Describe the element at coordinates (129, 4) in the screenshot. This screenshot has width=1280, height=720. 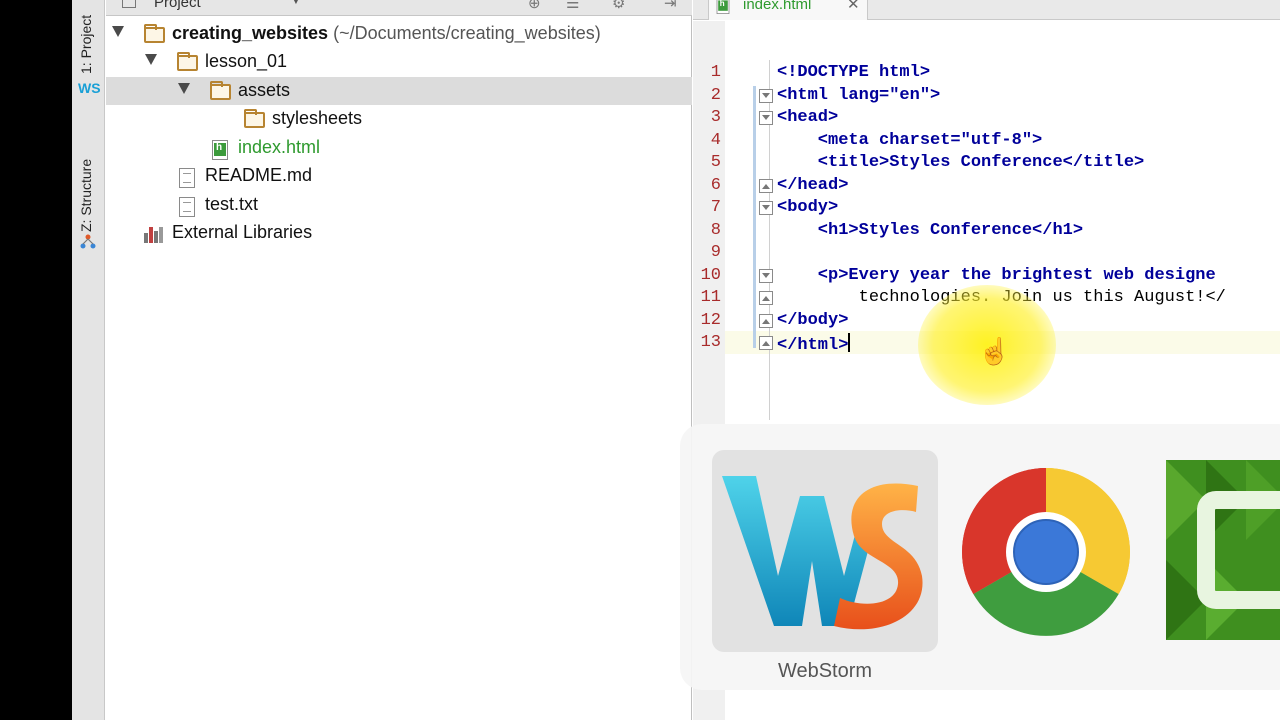
I see `project-view-icon` at that location.